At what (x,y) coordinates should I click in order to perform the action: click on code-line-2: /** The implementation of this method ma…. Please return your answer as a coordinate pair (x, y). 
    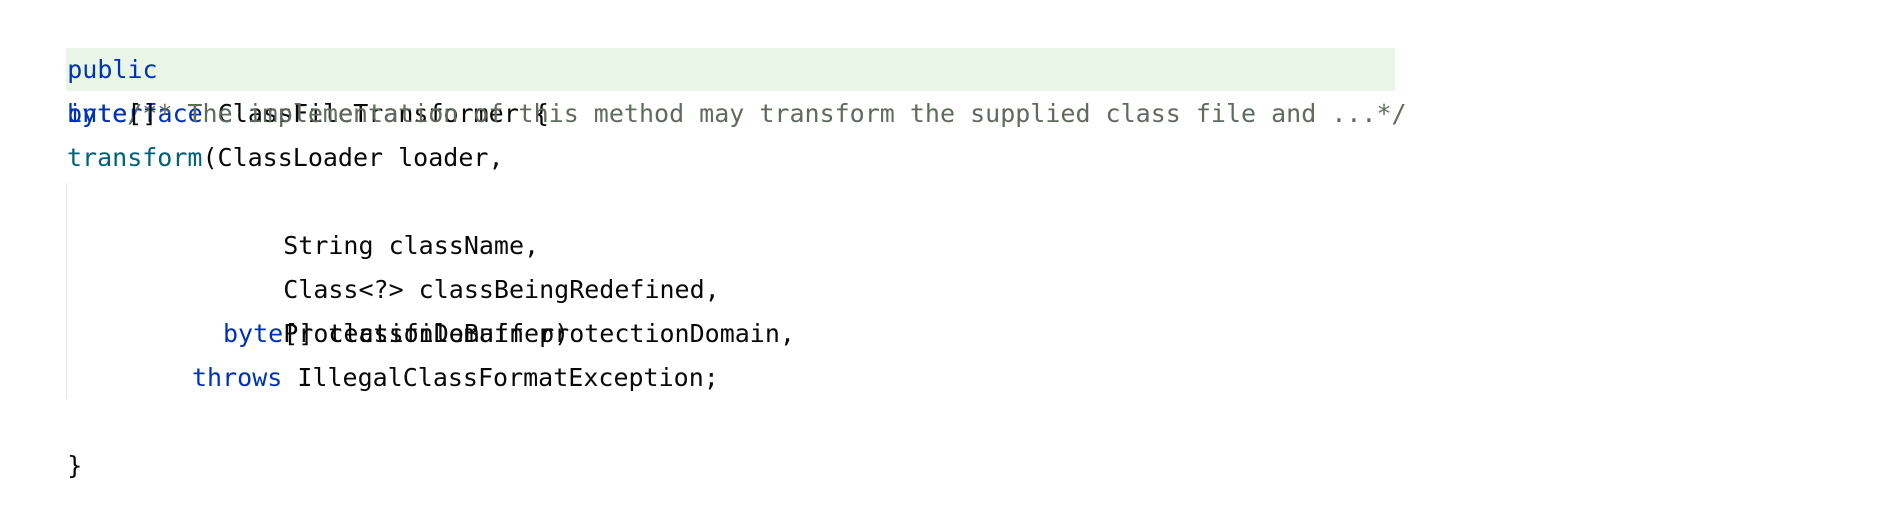
    Looking at the image, I should click on (736, 88).